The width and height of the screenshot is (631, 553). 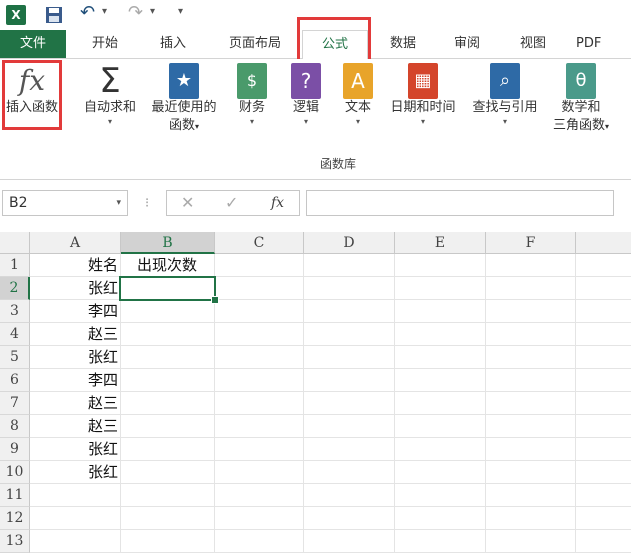 What do you see at coordinates (15, 357) in the screenshot?
I see `row-header-5: 5` at bounding box center [15, 357].